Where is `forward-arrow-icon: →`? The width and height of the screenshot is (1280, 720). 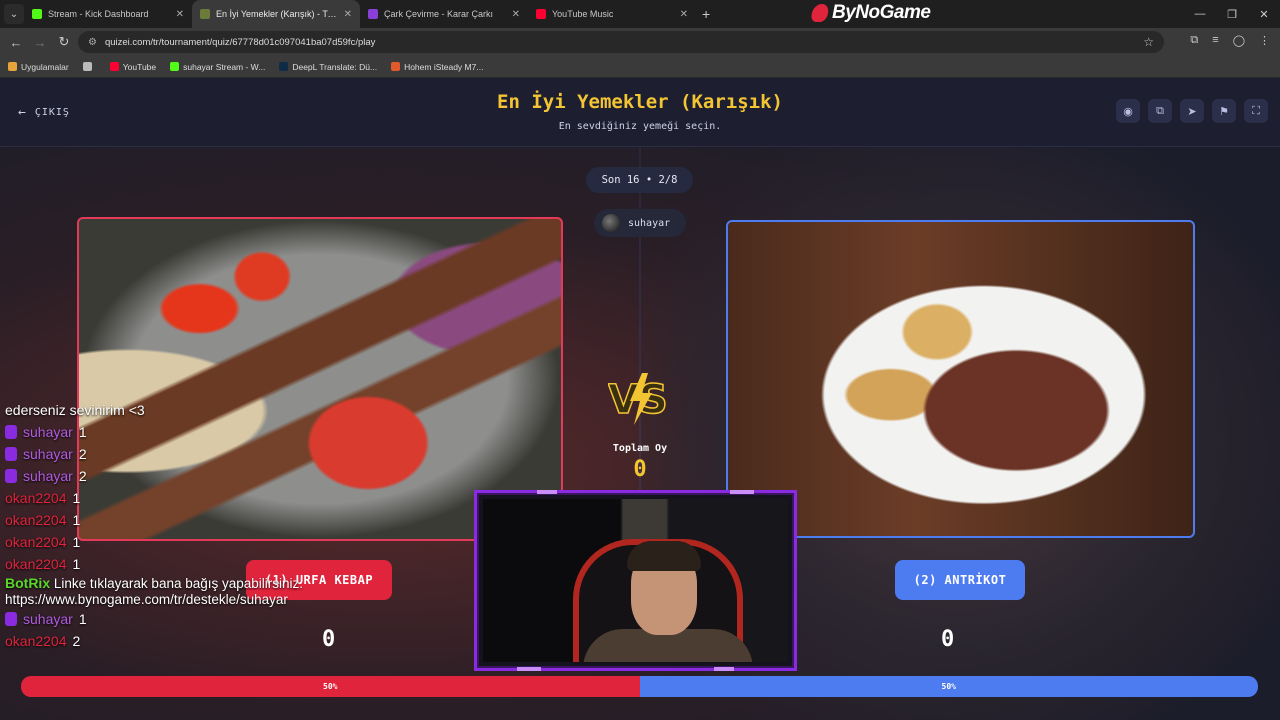
forward-arrow-icon: → is located at coordinates (40, 42).